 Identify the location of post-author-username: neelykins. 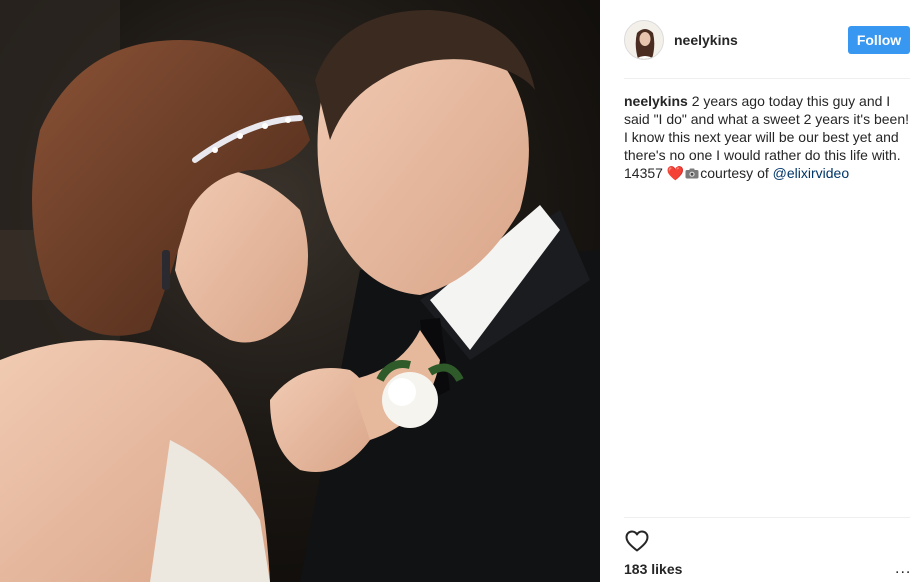
(761, 40).